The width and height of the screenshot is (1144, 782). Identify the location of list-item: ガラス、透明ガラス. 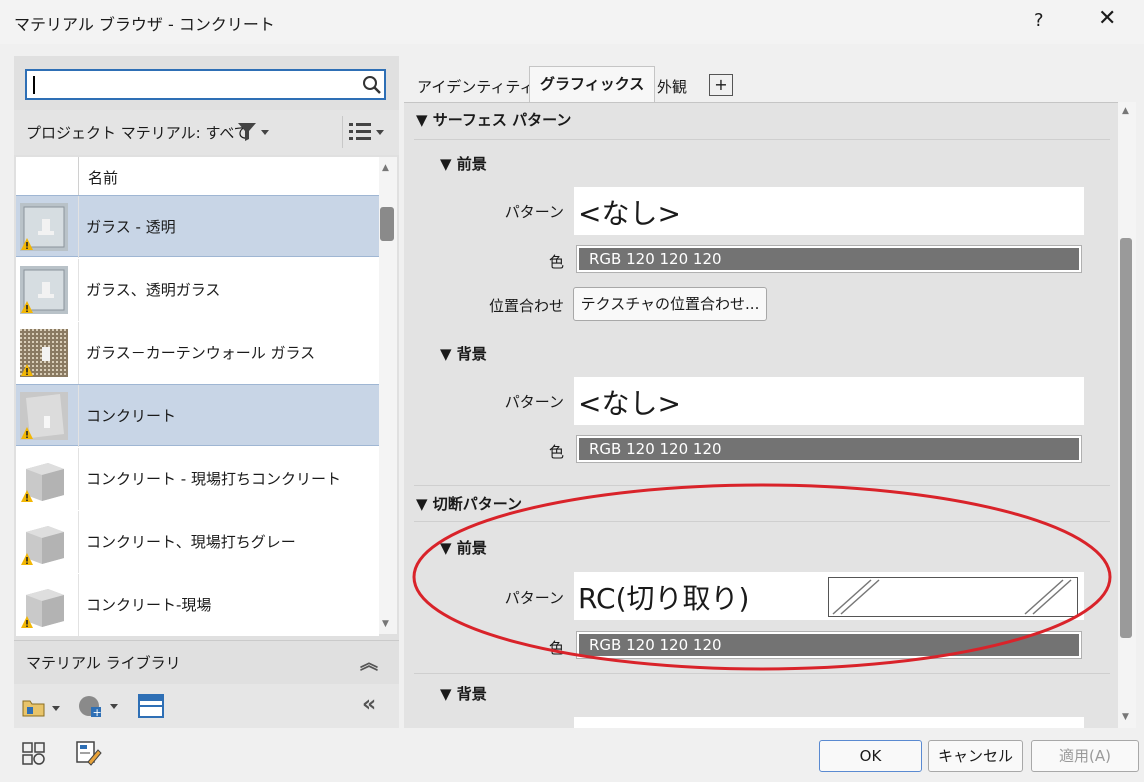
(197, 289).